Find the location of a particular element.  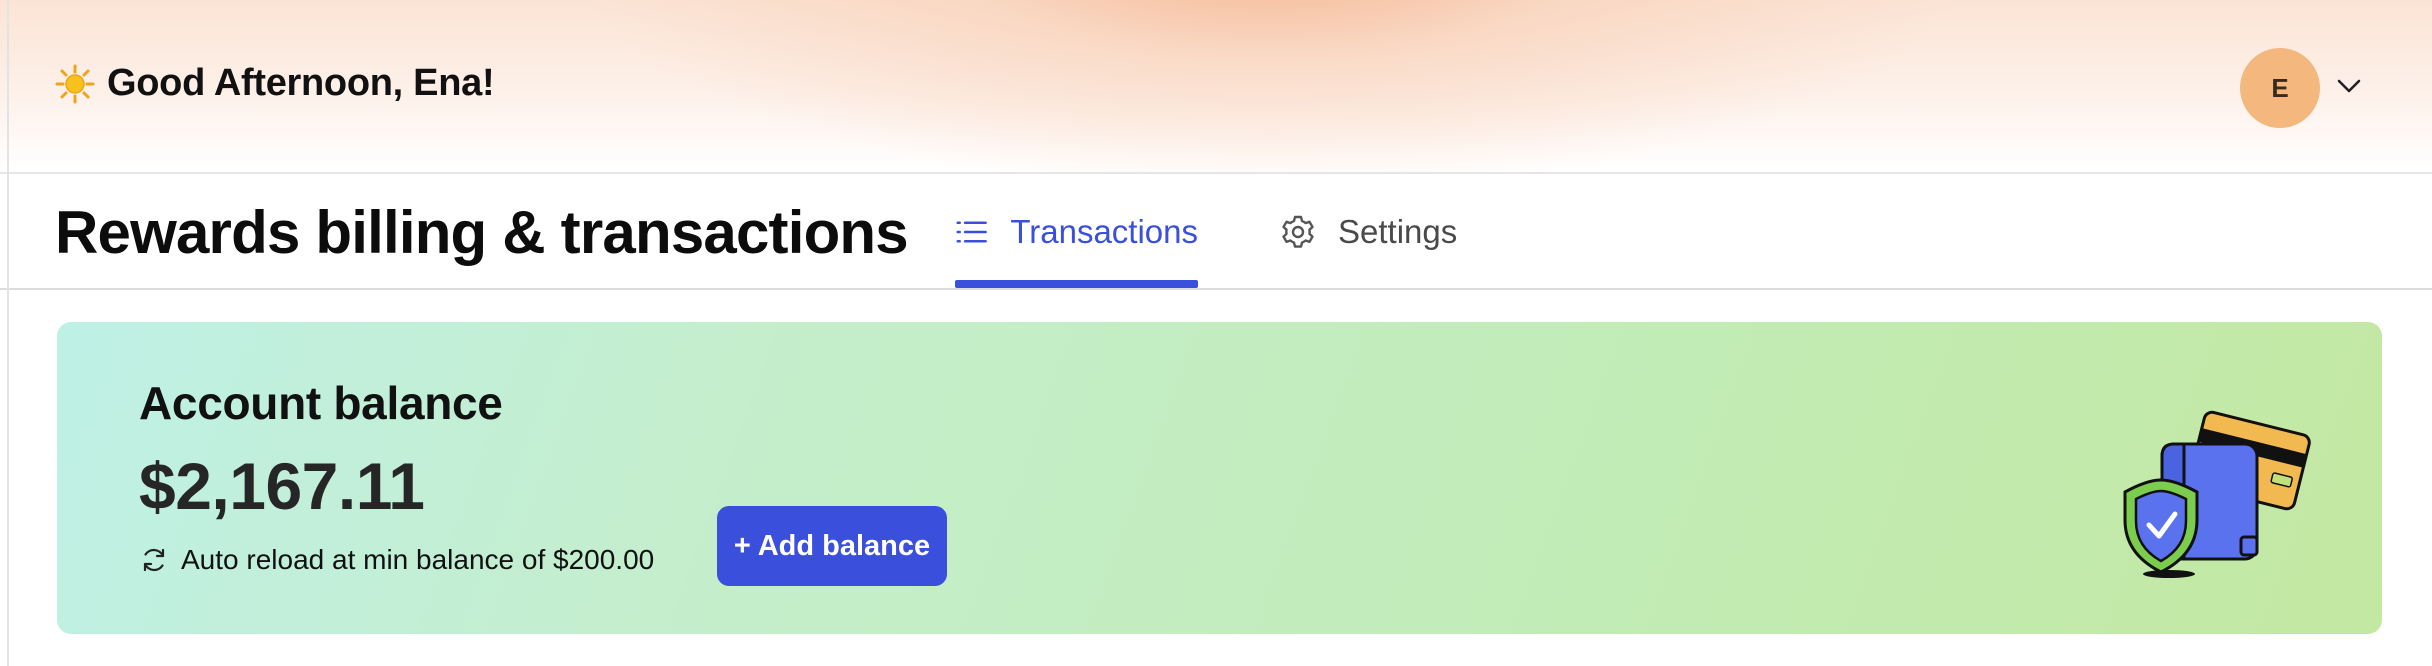

left-border is located at coordinates (8, 333).